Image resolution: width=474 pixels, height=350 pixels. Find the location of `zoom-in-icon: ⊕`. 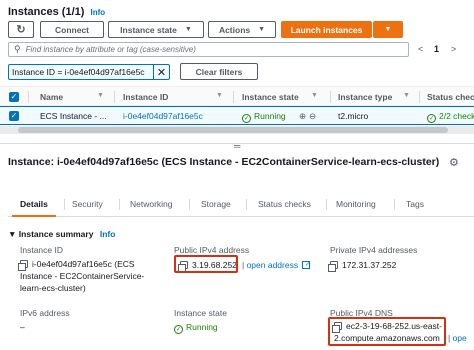

zoom-in-icon: ⊕ is located at coordinates (302, 116).